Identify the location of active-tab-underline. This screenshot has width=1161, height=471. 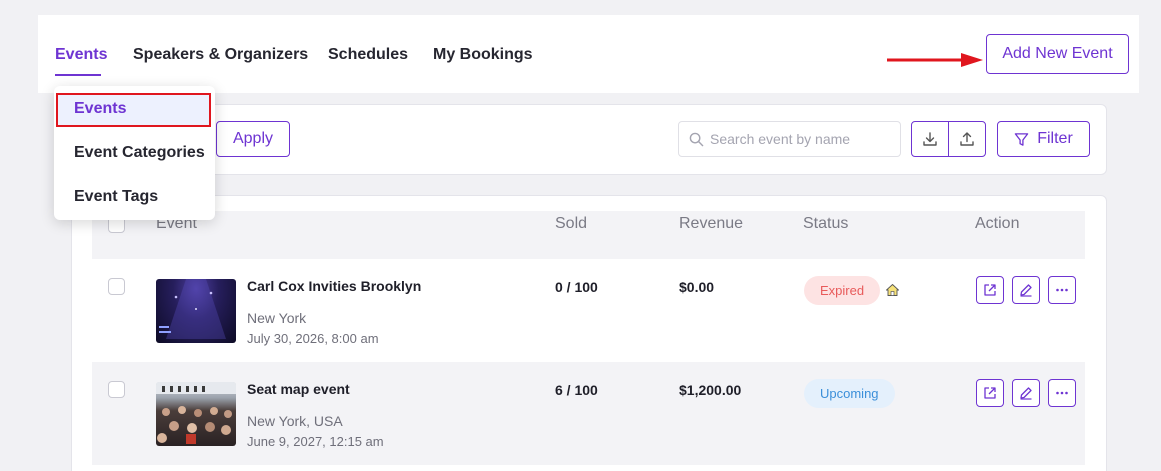
(78, 75).